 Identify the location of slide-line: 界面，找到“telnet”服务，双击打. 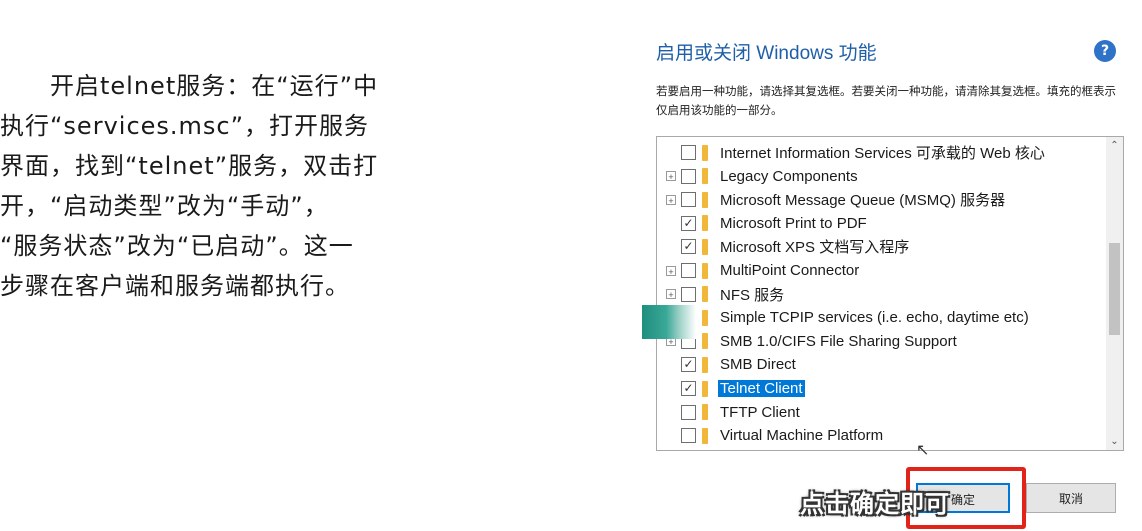
(189, 166).